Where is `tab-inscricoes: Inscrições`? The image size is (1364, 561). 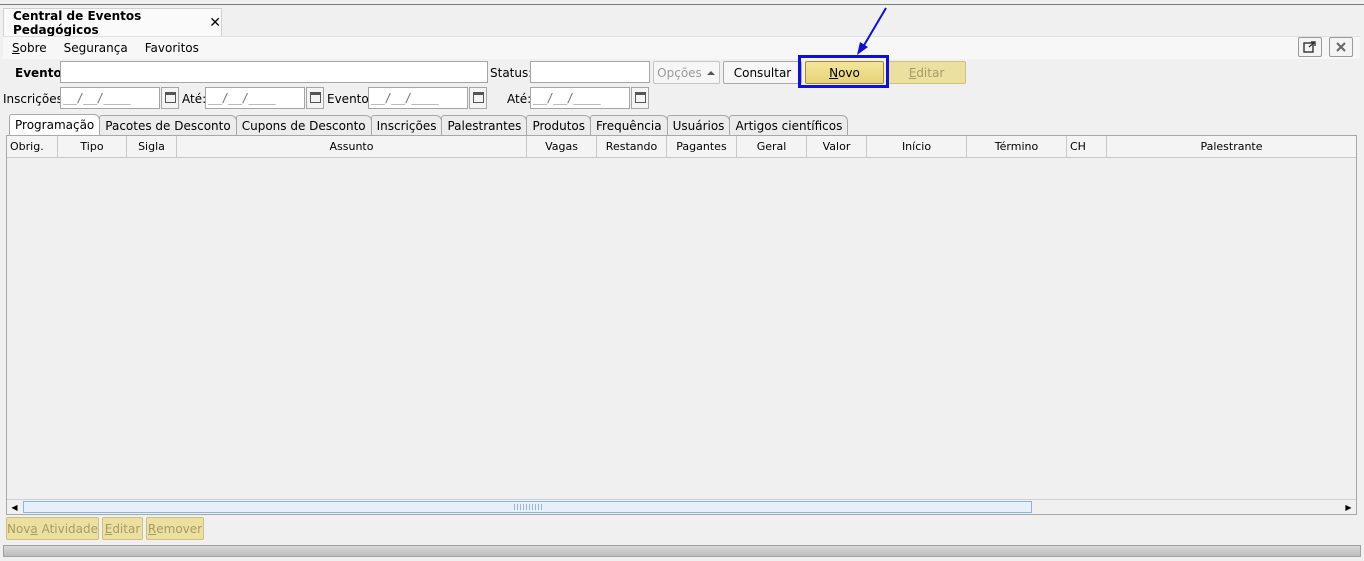 tab-inscricoes: Inscrições is located at coordinates (406, 125).